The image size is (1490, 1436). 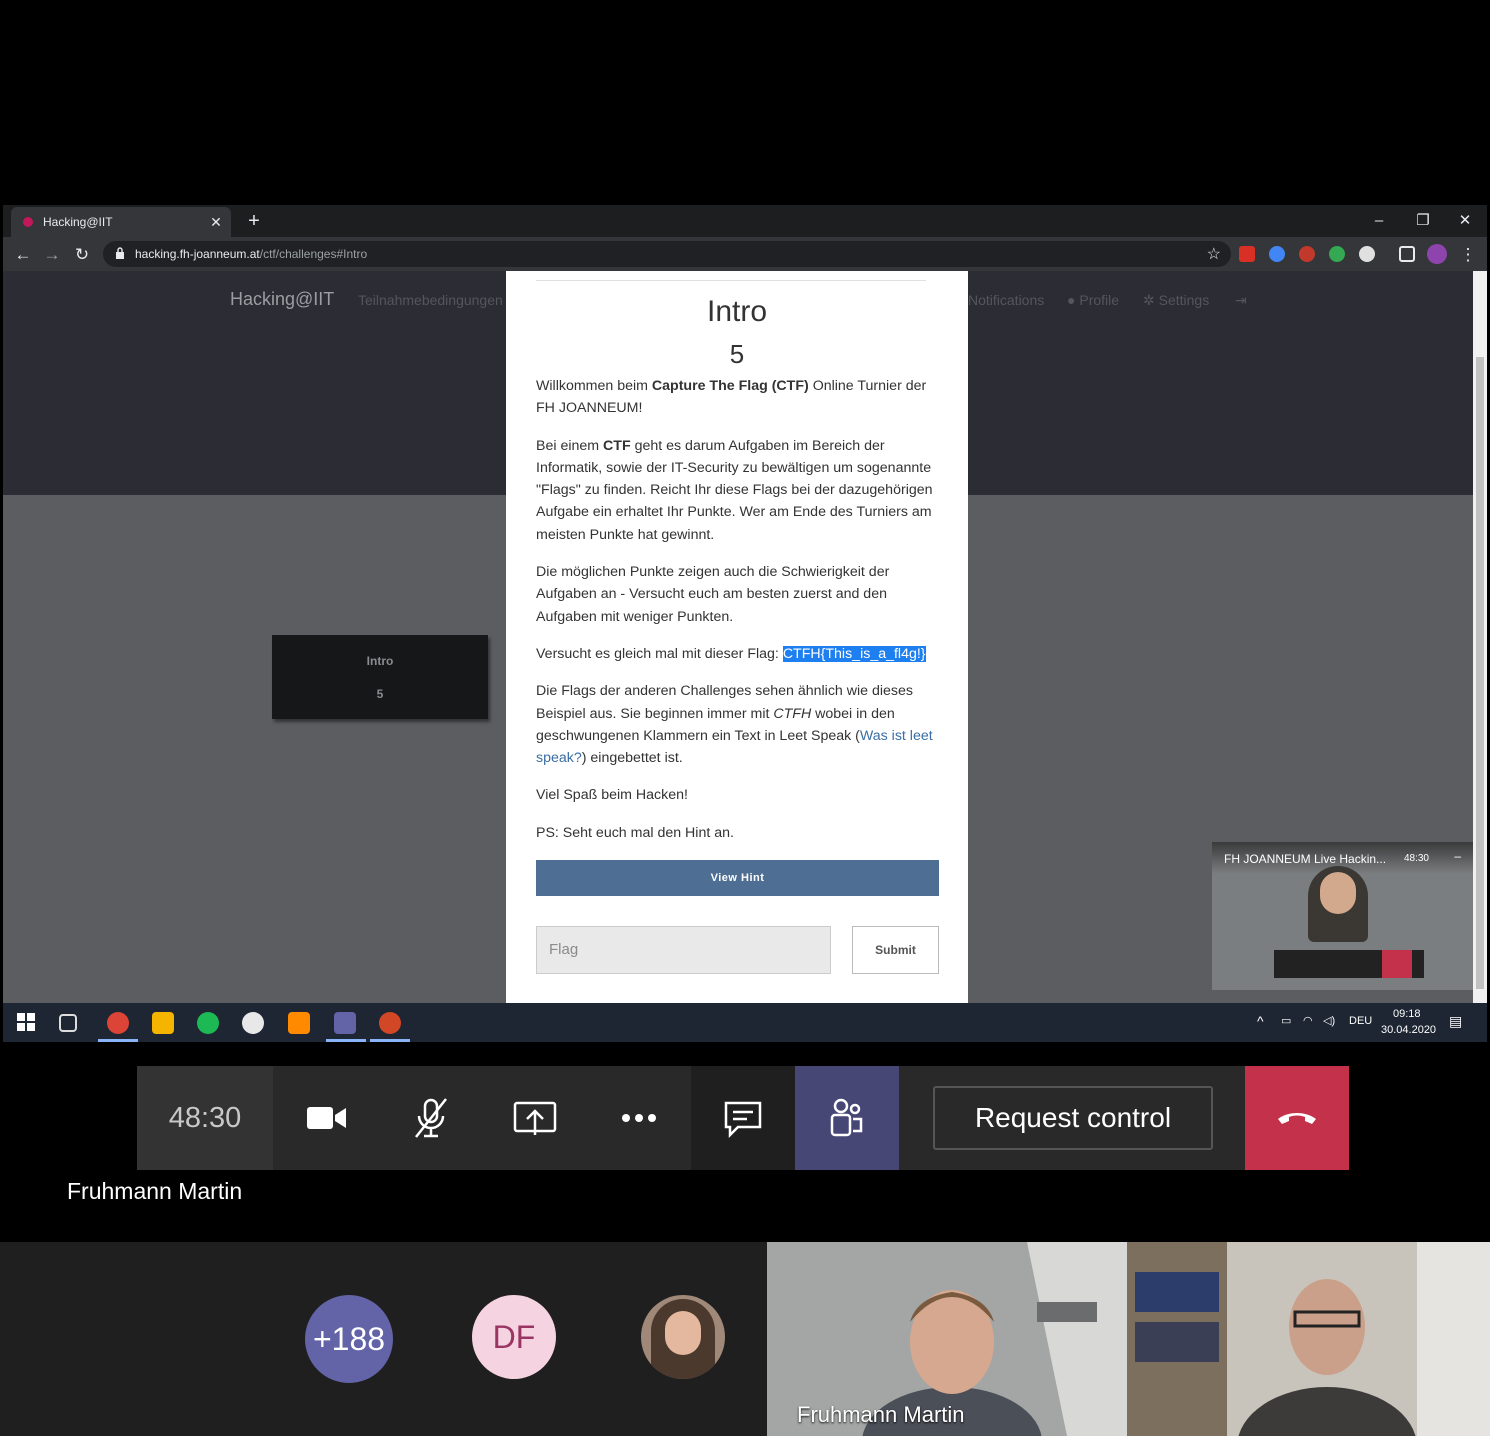 What do you see at coordinates (854, 653) in the screenshot?
I see `selected-flag-text: CTFH{This_is_a_fl4g!}` at bounding box center [854, 653].